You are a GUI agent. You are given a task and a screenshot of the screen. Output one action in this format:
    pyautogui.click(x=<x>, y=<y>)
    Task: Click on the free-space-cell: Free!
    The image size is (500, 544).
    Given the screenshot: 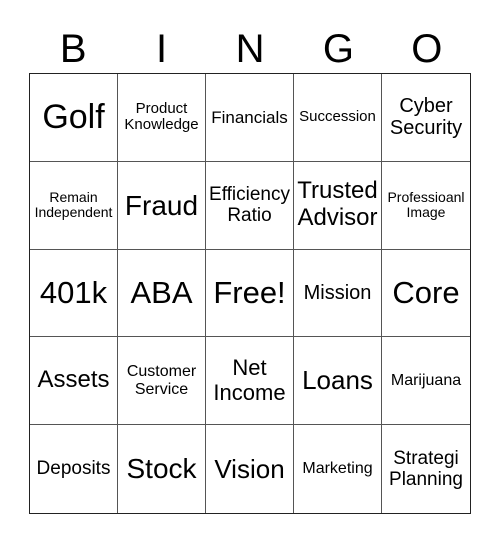 What is the action you would take?
    pyautogui.click(x=250, y=293)
    